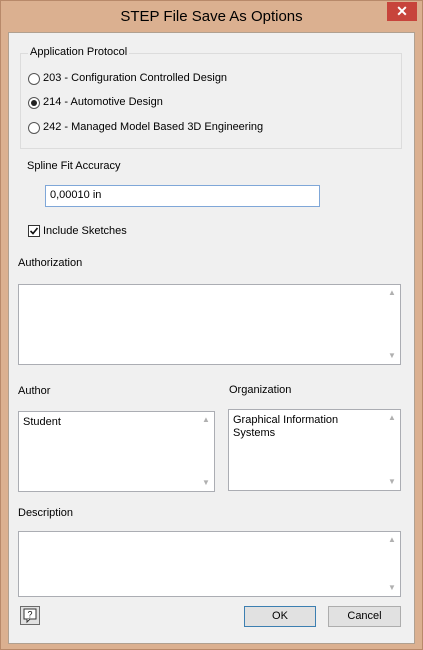  I want to click on close-button: ✕, so click(402, 11).